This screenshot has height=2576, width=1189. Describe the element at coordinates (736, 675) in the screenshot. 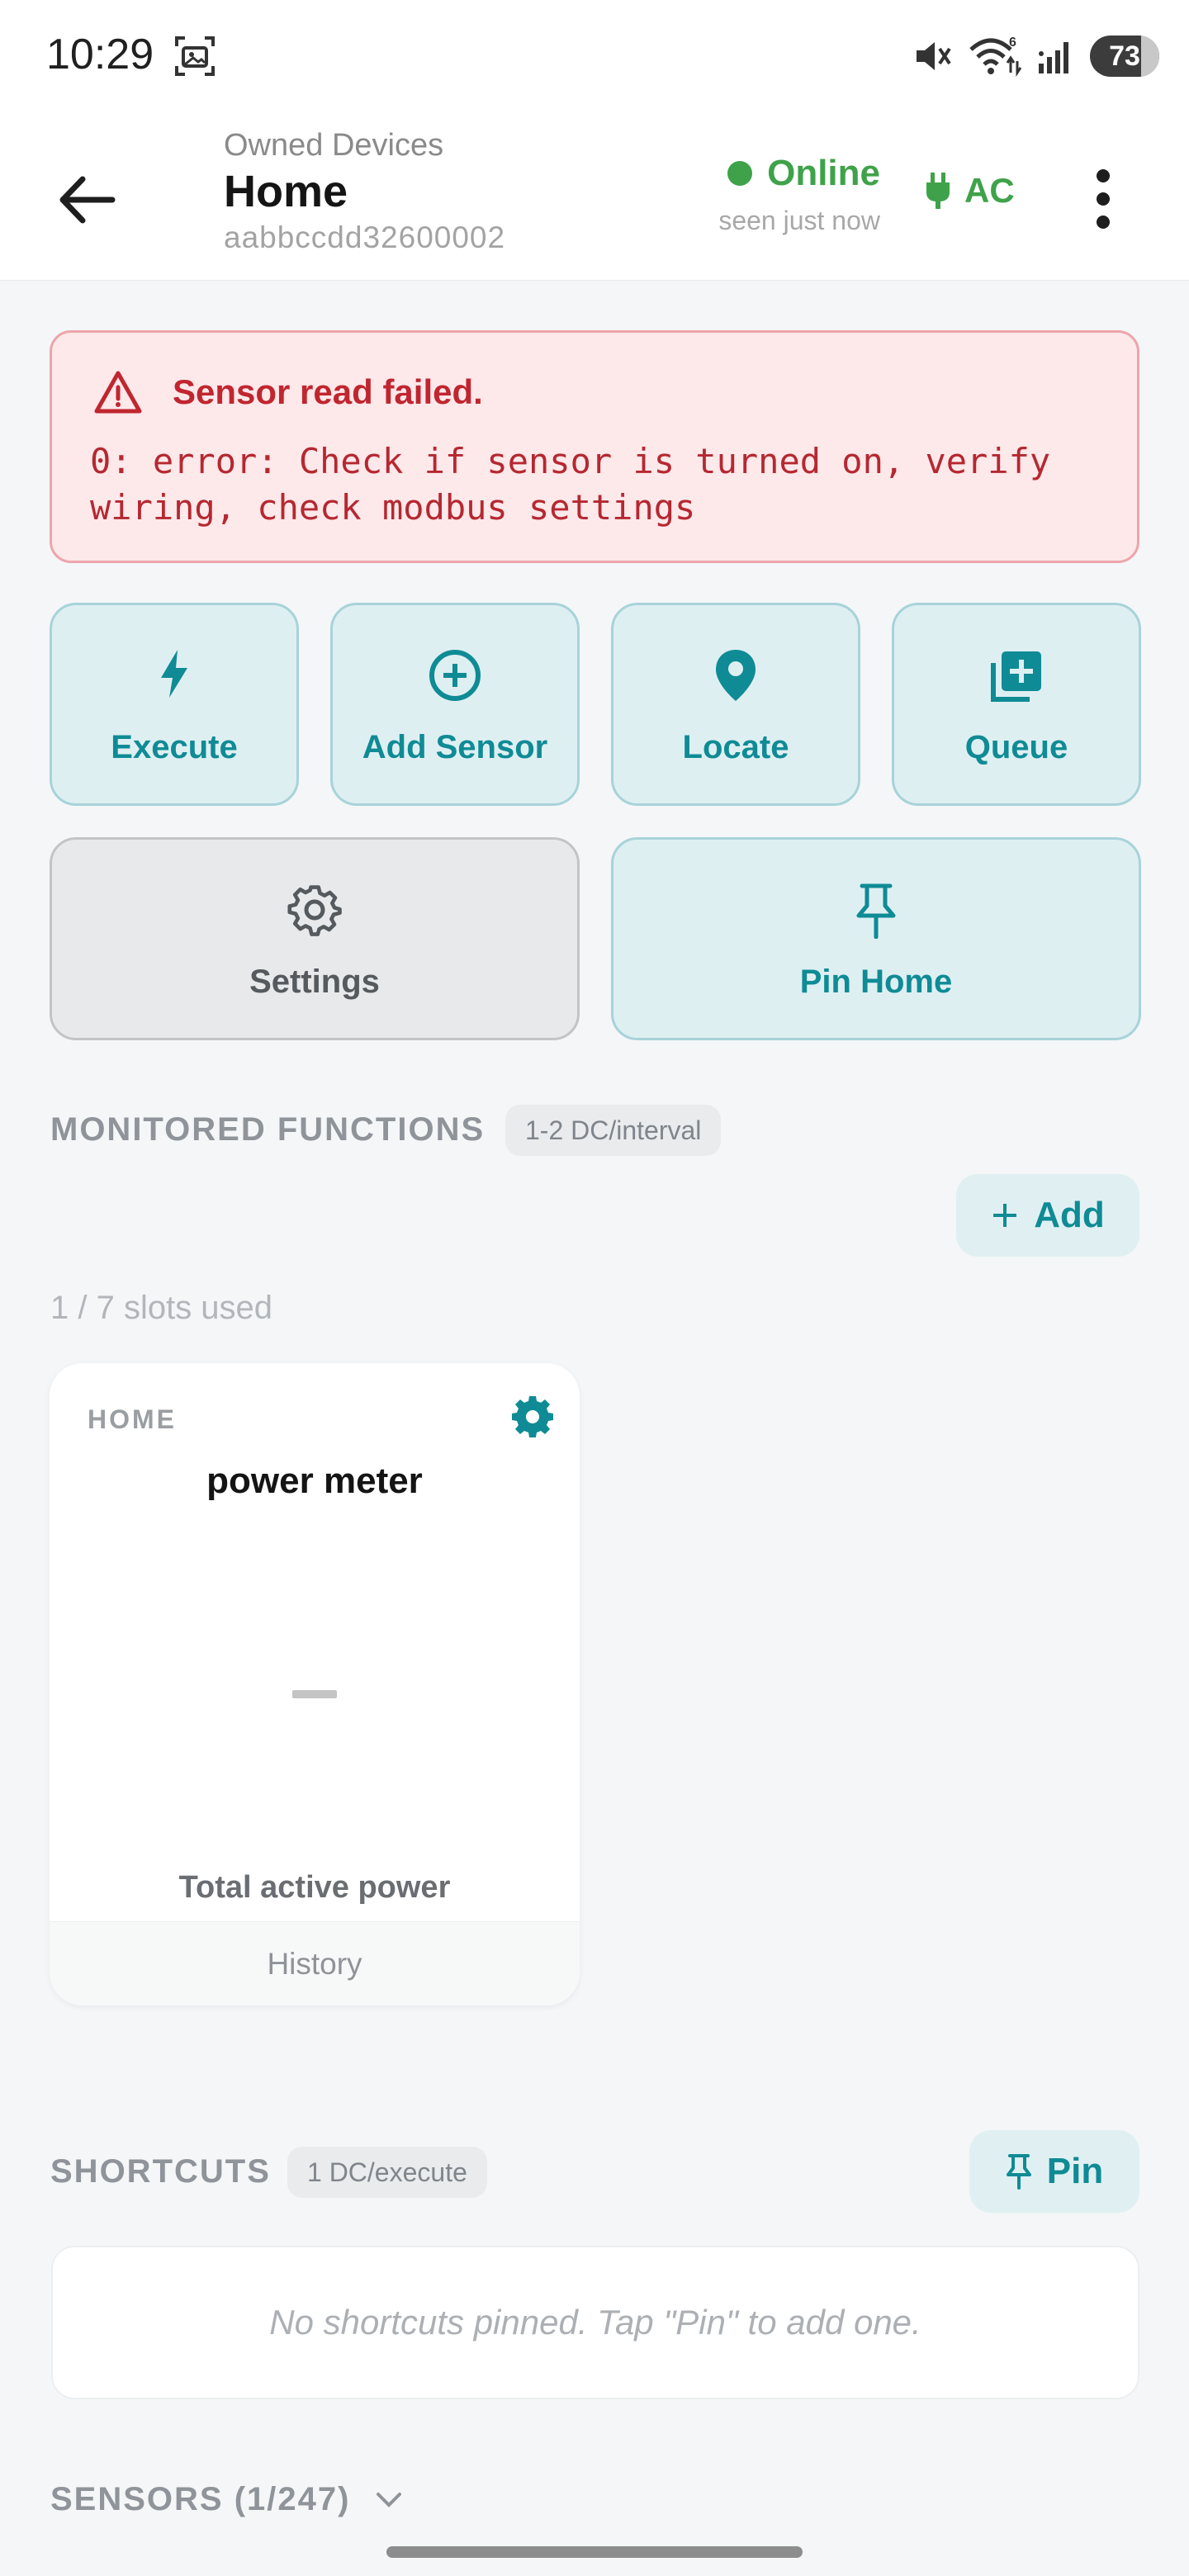

I see `location-pin-icon` at that location.